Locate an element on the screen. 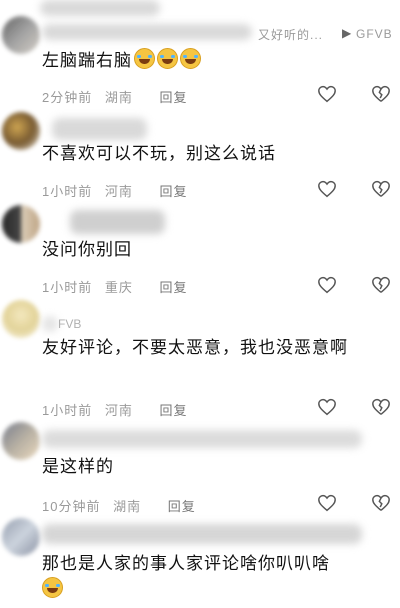 The height and width of the screenshot is (608, 400). comment-text: 不喜欢可以不玩，别这么说话 is located at coordinates (159, 154).